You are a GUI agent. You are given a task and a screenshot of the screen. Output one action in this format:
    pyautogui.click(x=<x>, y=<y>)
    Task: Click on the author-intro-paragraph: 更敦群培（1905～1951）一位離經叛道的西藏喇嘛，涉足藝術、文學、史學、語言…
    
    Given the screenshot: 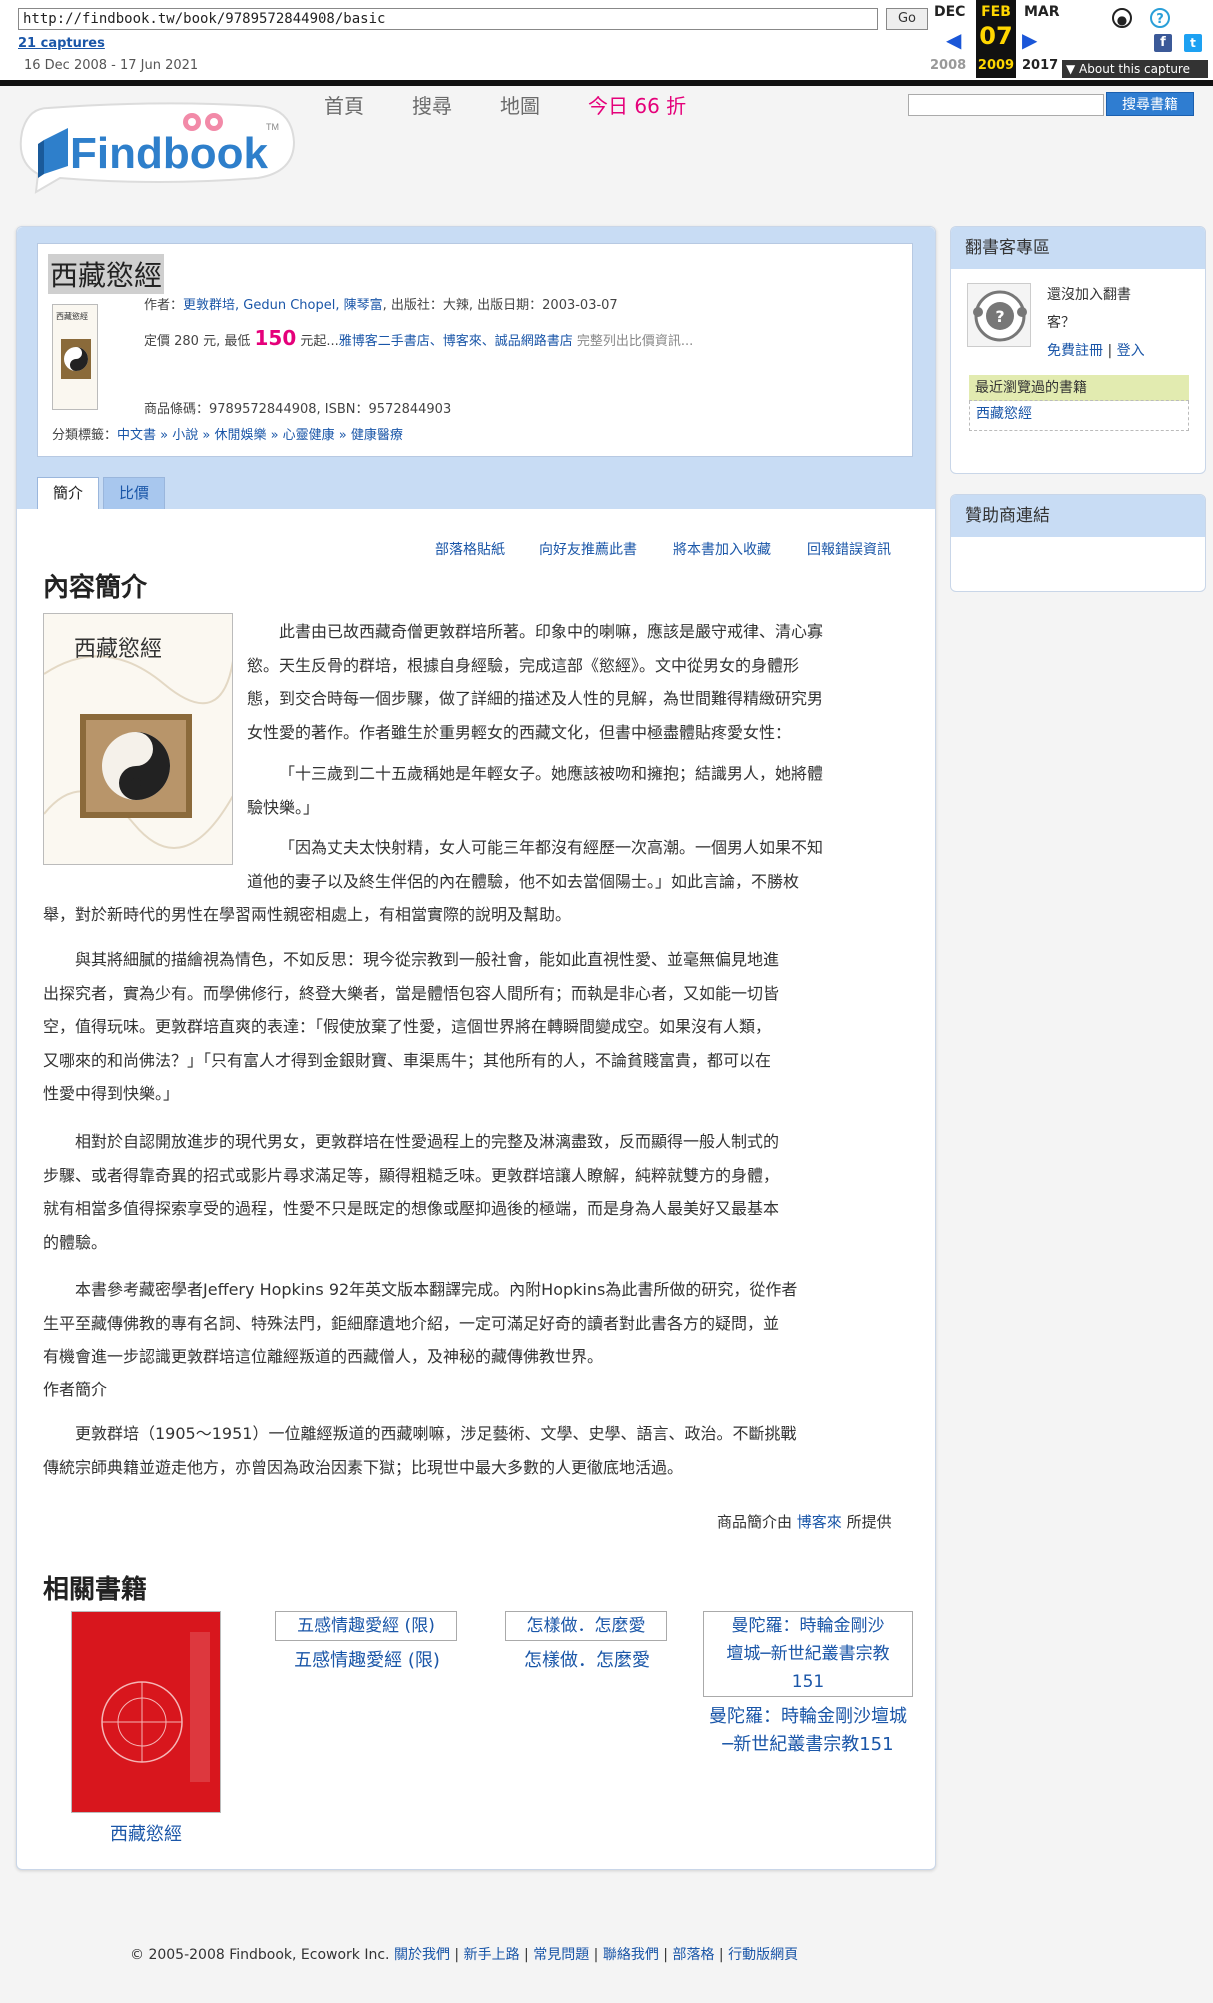 What is the action you would take?
    pyautogui.click(x=483, y=1450)
    